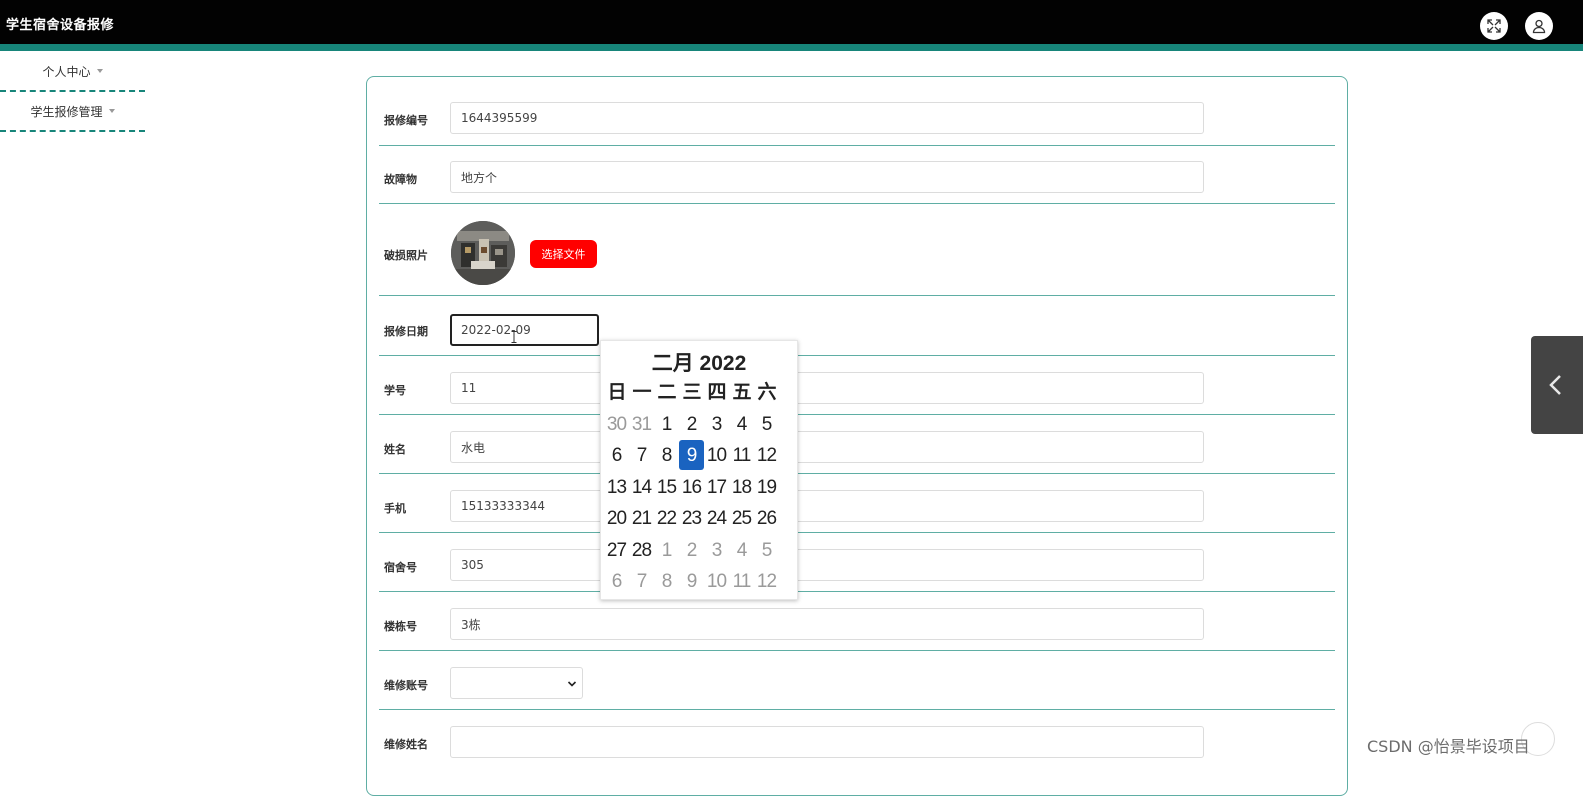 The height and width of the screenshot is (796, 1583). What do you see at coordinates (395, 449) in the screenshot?
I see `name-label: 姓名` at bounding box center [395, 449].